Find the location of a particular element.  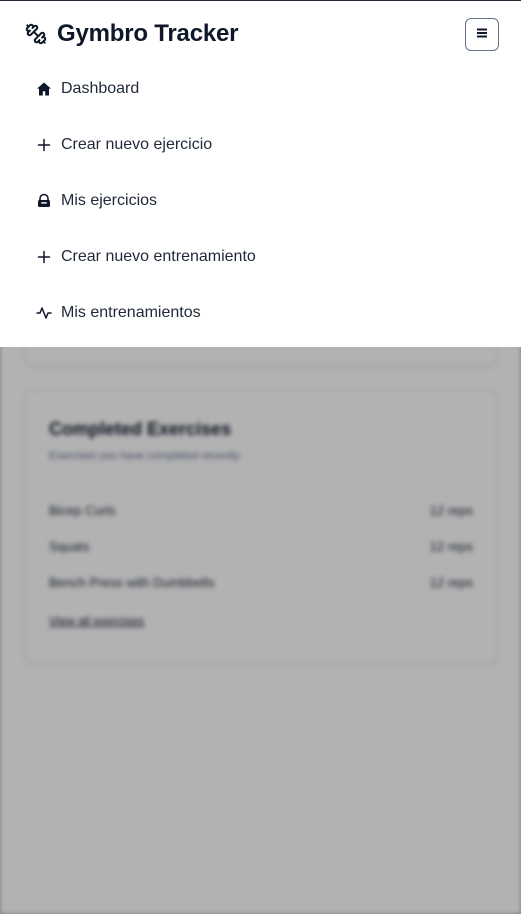

activity-icon is located at coordinates (43, 313).